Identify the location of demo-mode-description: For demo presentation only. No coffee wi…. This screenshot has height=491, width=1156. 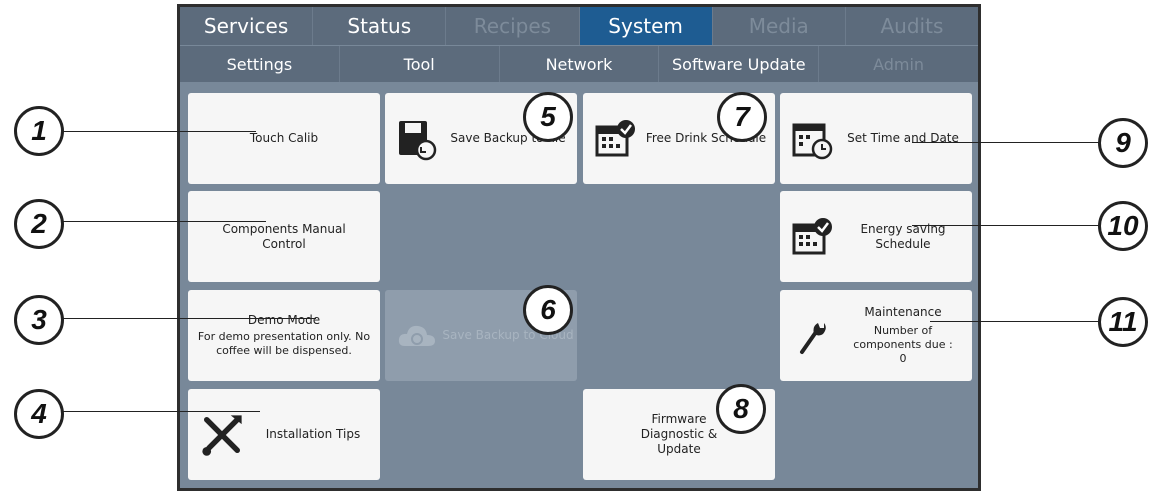
(284, 343).